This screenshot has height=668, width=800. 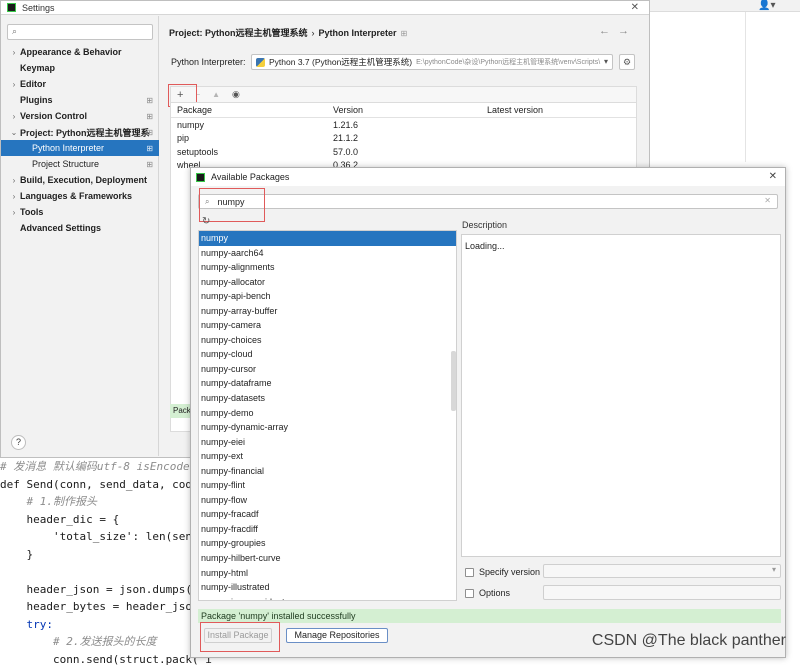 What do you see at coordinates (216, 94) in the screenshot?
I see `upgrade-package-button: ▲` at bounding box center [216, 94].